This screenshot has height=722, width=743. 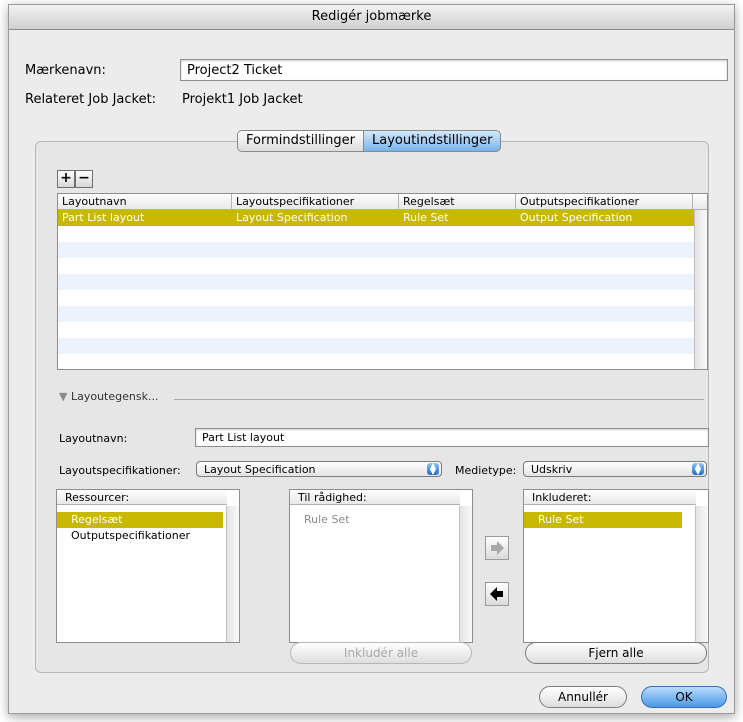 What do you see at coordinates (457, 201) in the screenshot?
I see `column-header-rule-set: Regelsæt` at bounding box center [457, 201].